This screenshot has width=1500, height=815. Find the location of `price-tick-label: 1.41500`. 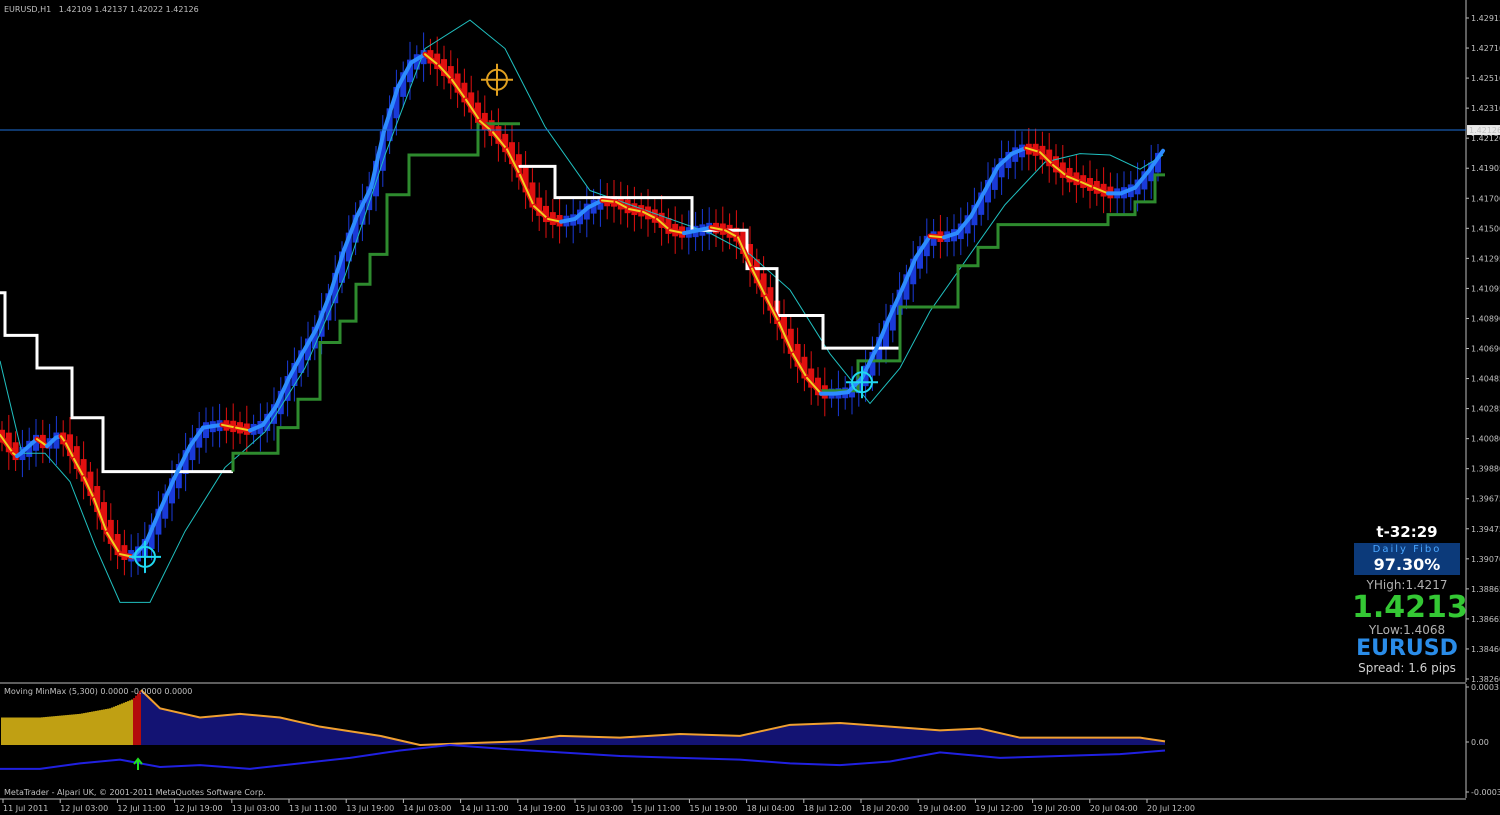

price-tick-label: 1.41500 is located at coordinates (1485, 228).